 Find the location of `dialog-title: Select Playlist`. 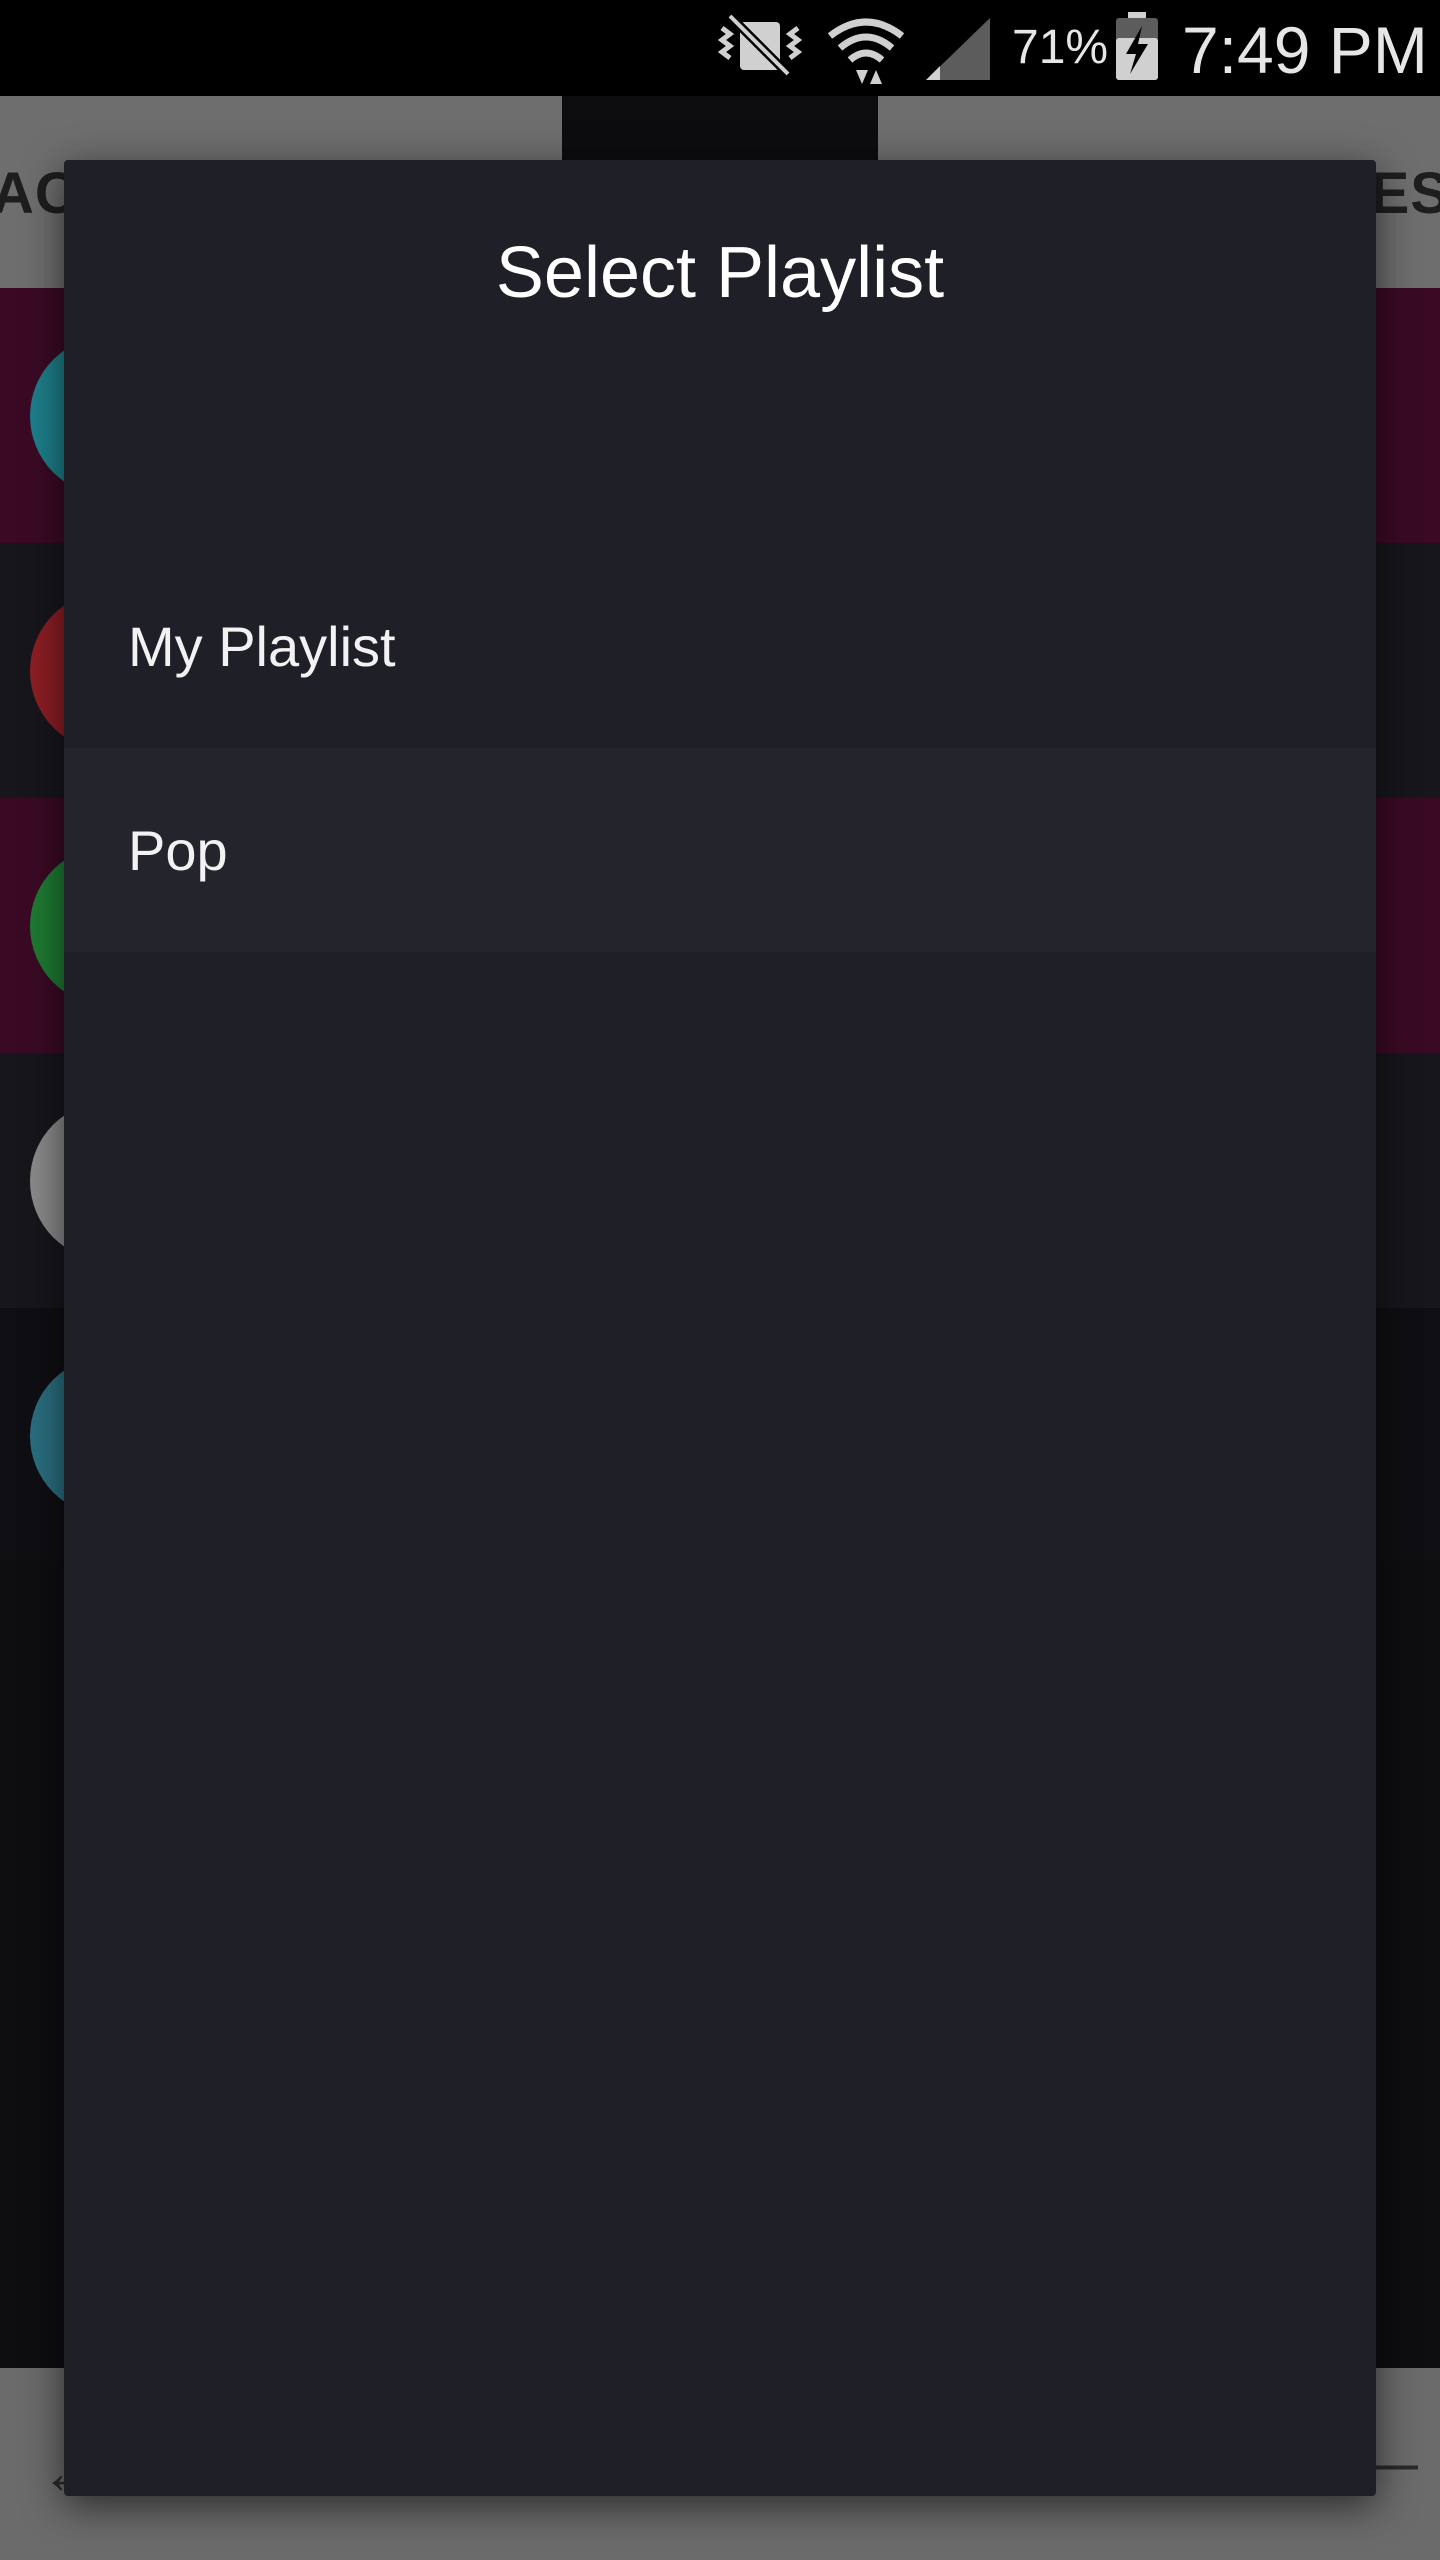

dialog-title: Select Playlist is located at coordinates (720, 273).